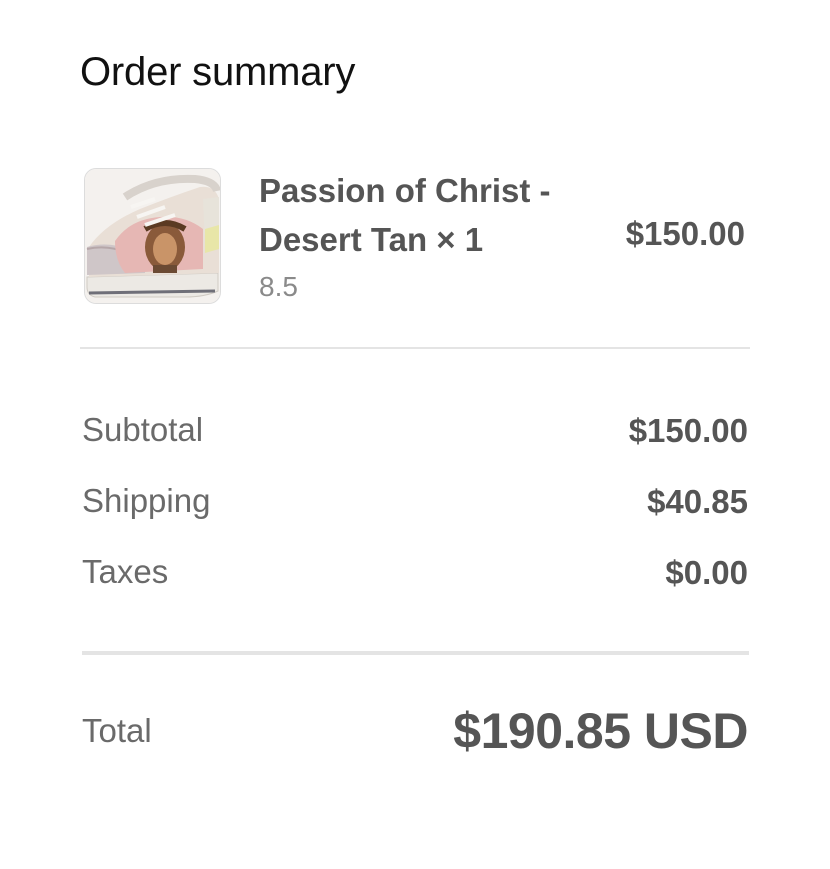  I want to click on product-thumbnail, so click(152, 236).